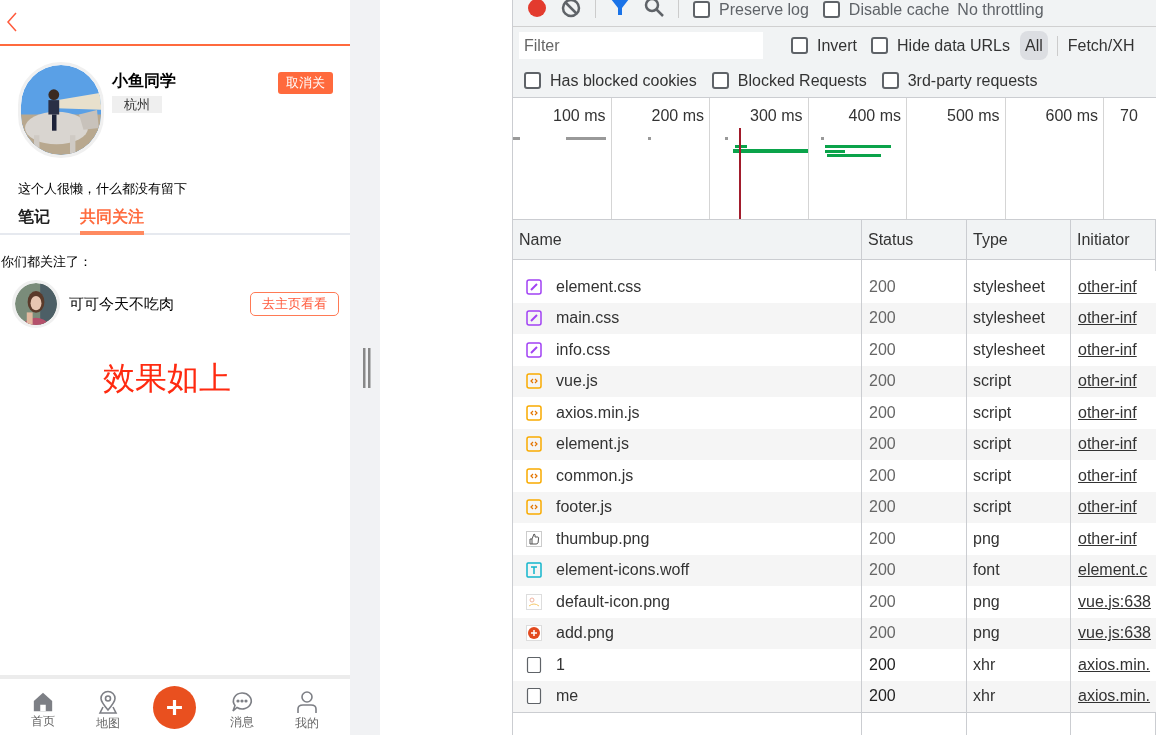 This screenshot has height=735, width=1156. I want to click on add-button, so click(175, 707).